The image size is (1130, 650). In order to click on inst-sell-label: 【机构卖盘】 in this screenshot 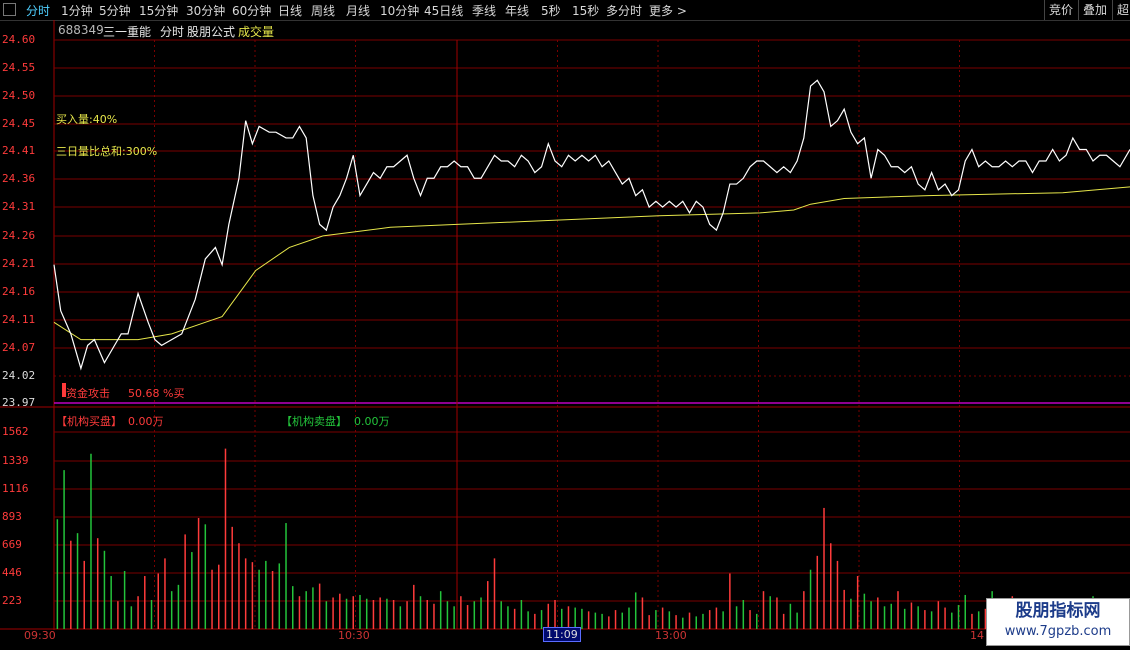, I will do `click(314, 421)`.